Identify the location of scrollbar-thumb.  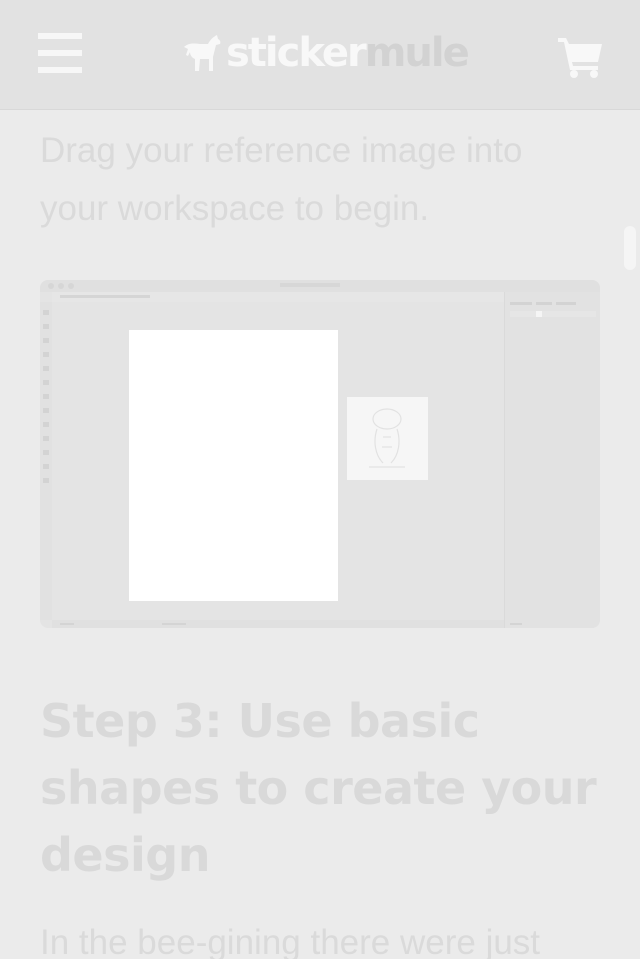
(630, 248).